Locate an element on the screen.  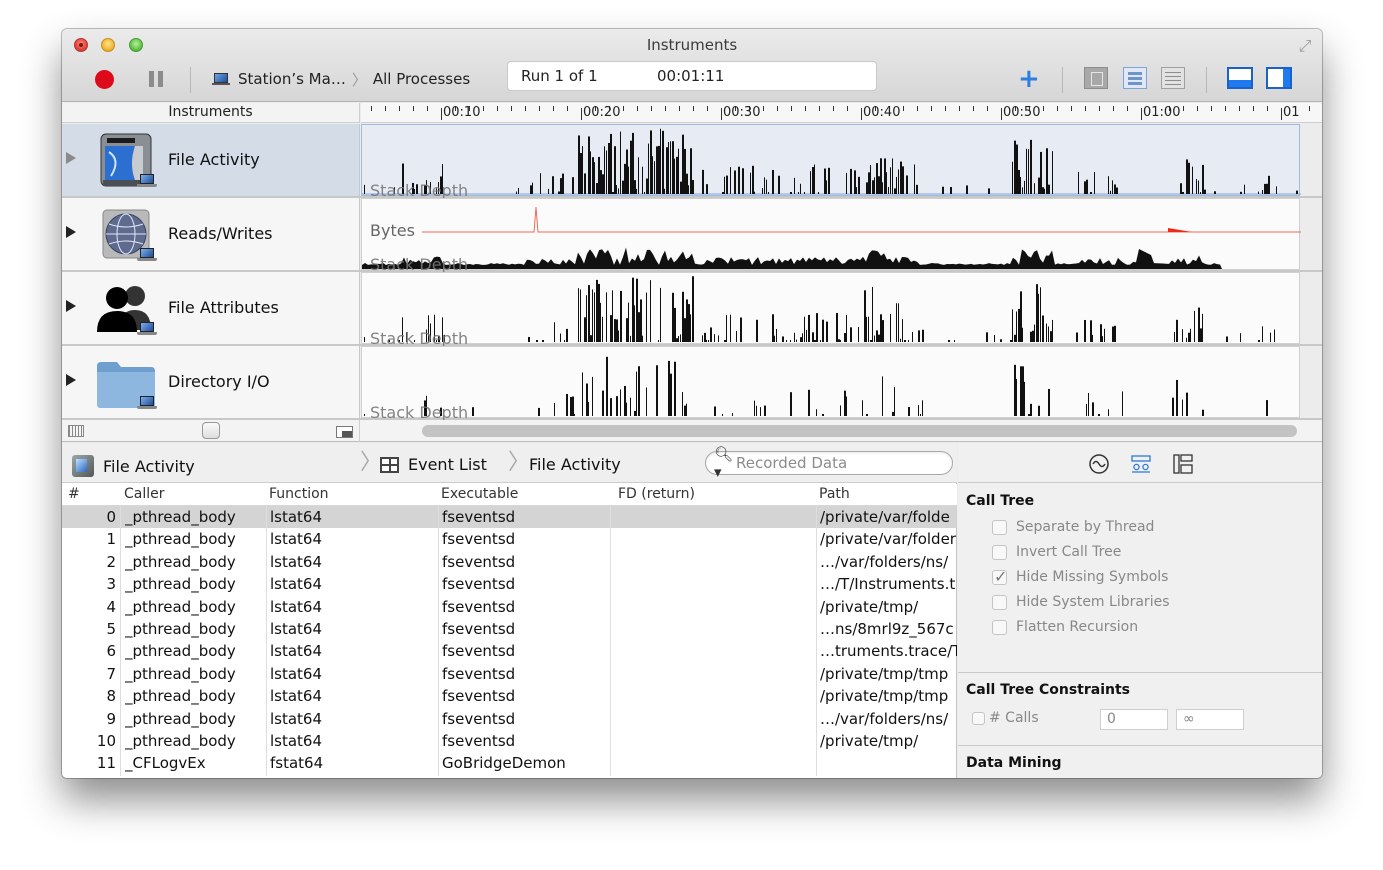
ruler-label: 01:00 is located at coordinates (1162, 112).